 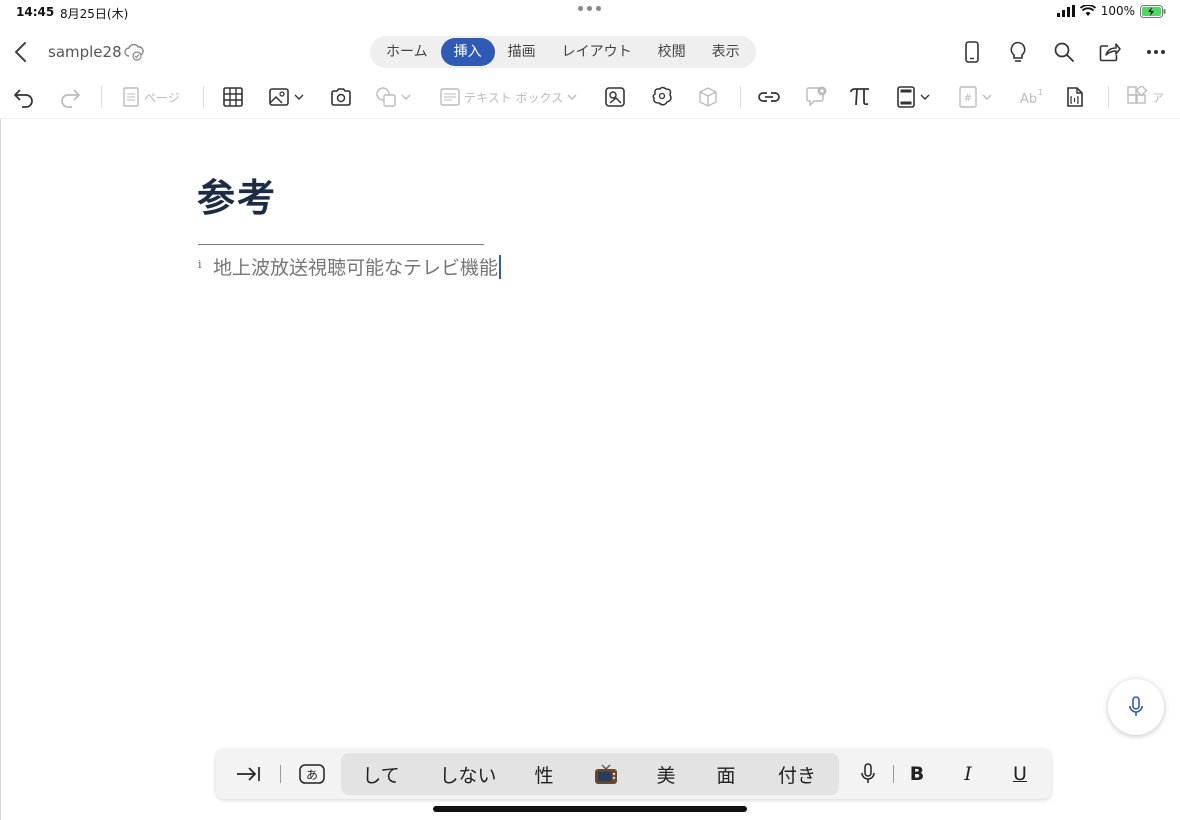 What do you see at coordinates (341, 244) in the screenshot?
I see `footnote-separator` at bounding box center [341, 244].